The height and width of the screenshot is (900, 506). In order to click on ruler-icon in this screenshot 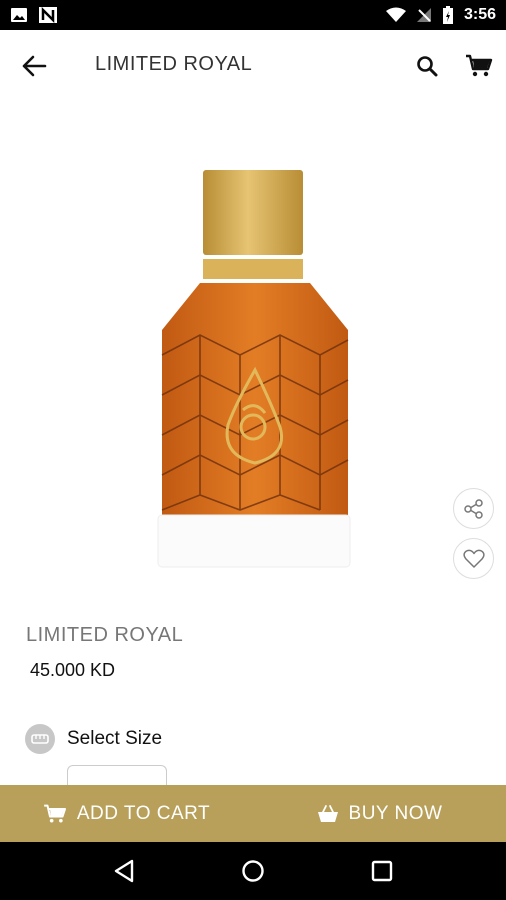, I will do `click(40, 739)`.